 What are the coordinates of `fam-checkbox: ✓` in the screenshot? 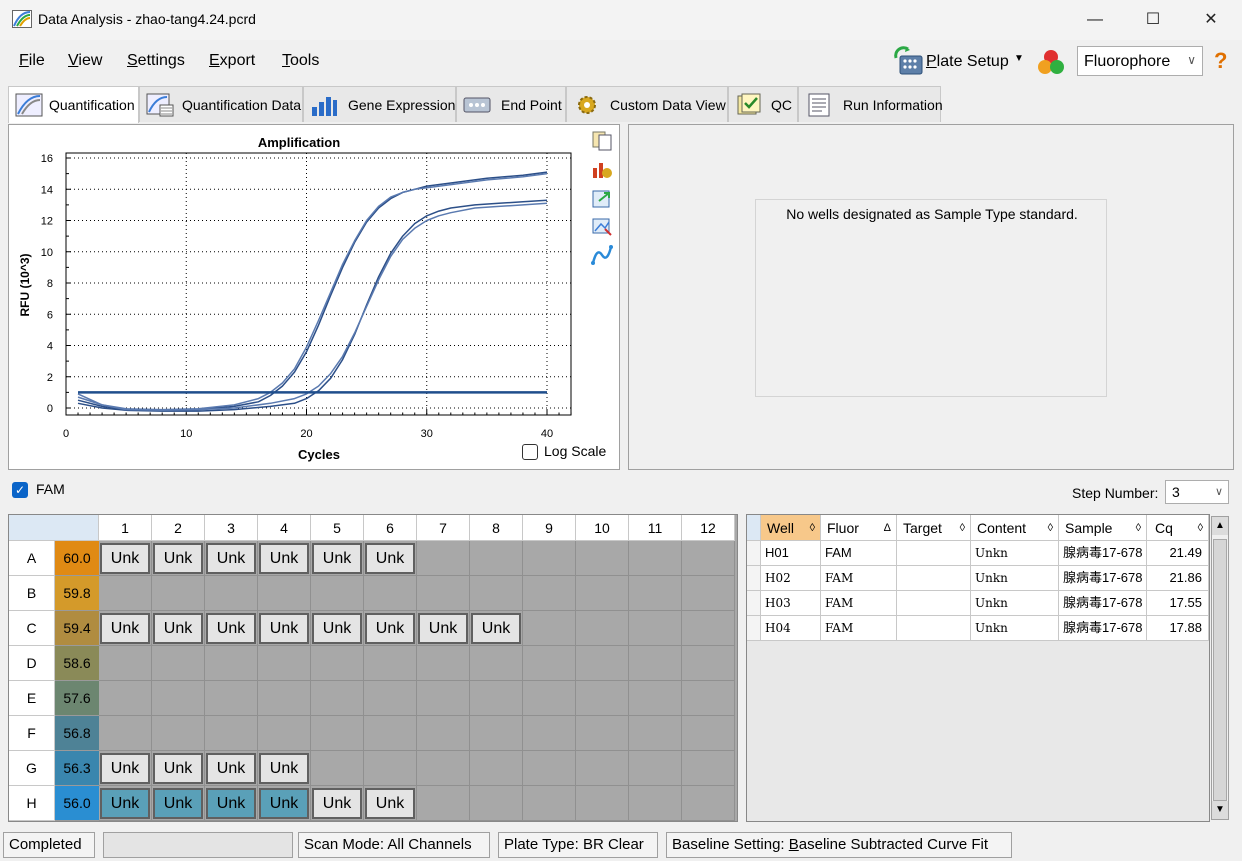 It's located at (20, 490).